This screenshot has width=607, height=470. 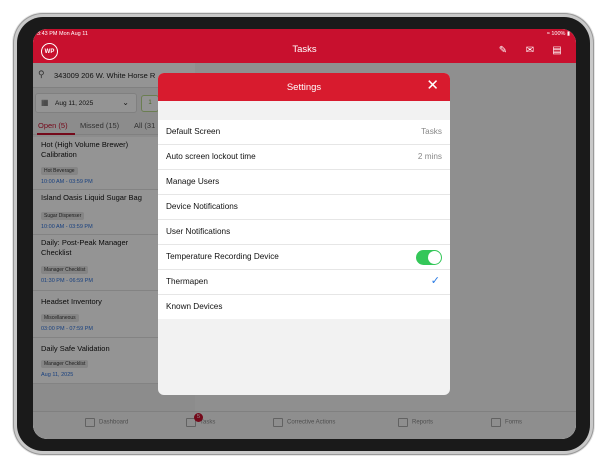 What do you see at coordinates (548, 34) in the screenshot?
I see `wifi-icon: ≈` at bounding box center [548, 34].